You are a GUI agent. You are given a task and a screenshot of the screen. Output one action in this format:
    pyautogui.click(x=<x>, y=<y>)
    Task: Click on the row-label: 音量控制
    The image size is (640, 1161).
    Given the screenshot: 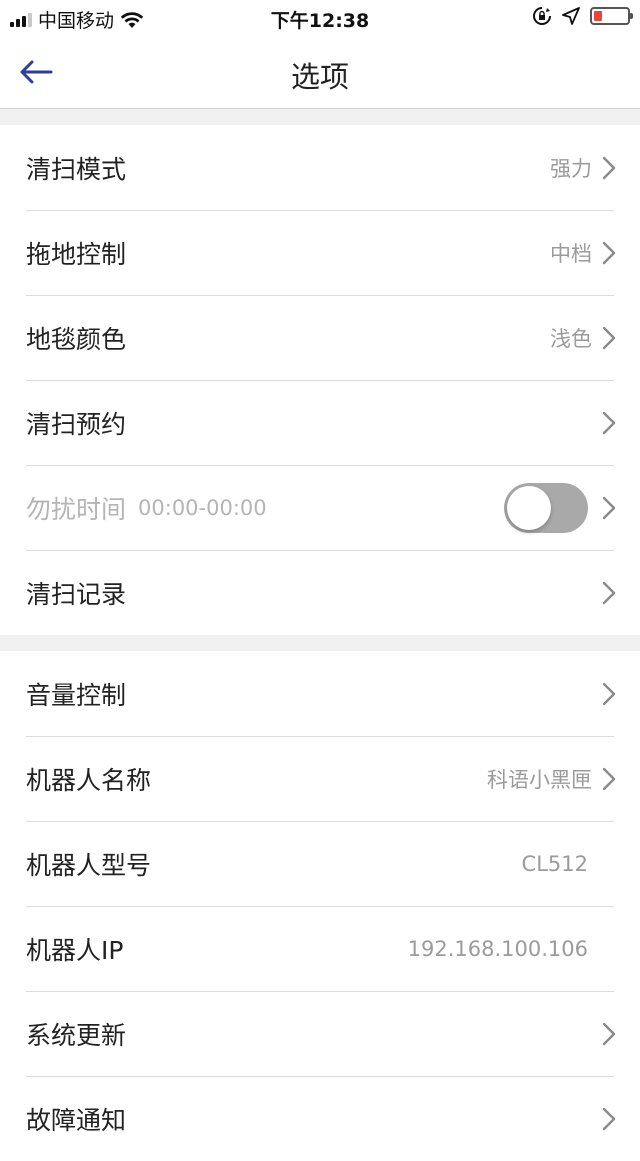 What is the action you would take?
    pyautogui.click(x=76, y=695)
    